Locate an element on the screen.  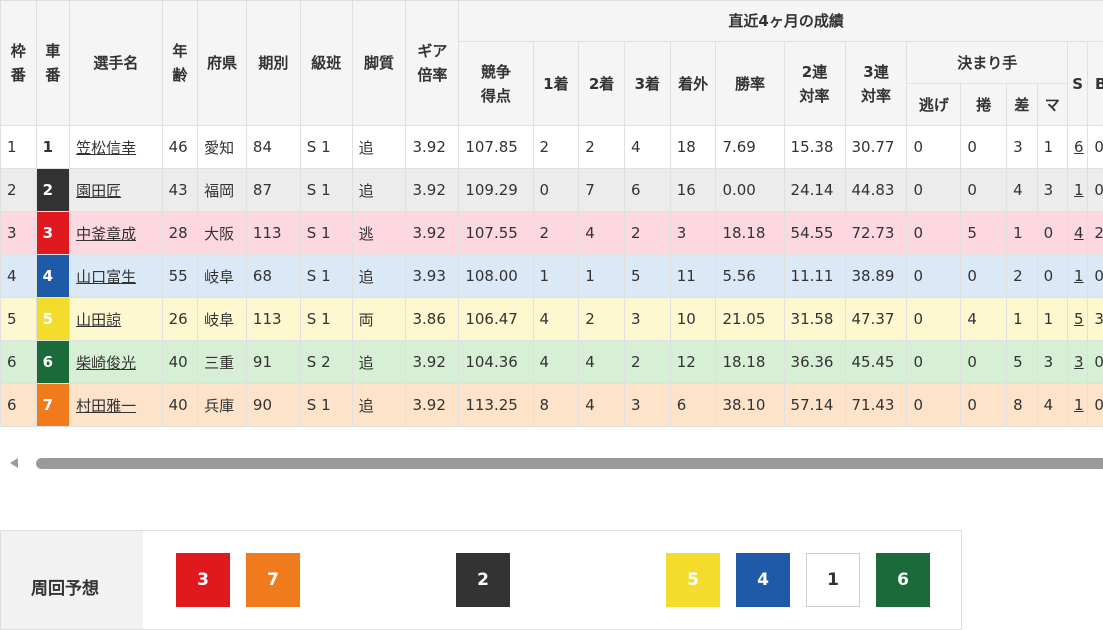
first-count-cell: 2 is located at coordinates (556, 147).